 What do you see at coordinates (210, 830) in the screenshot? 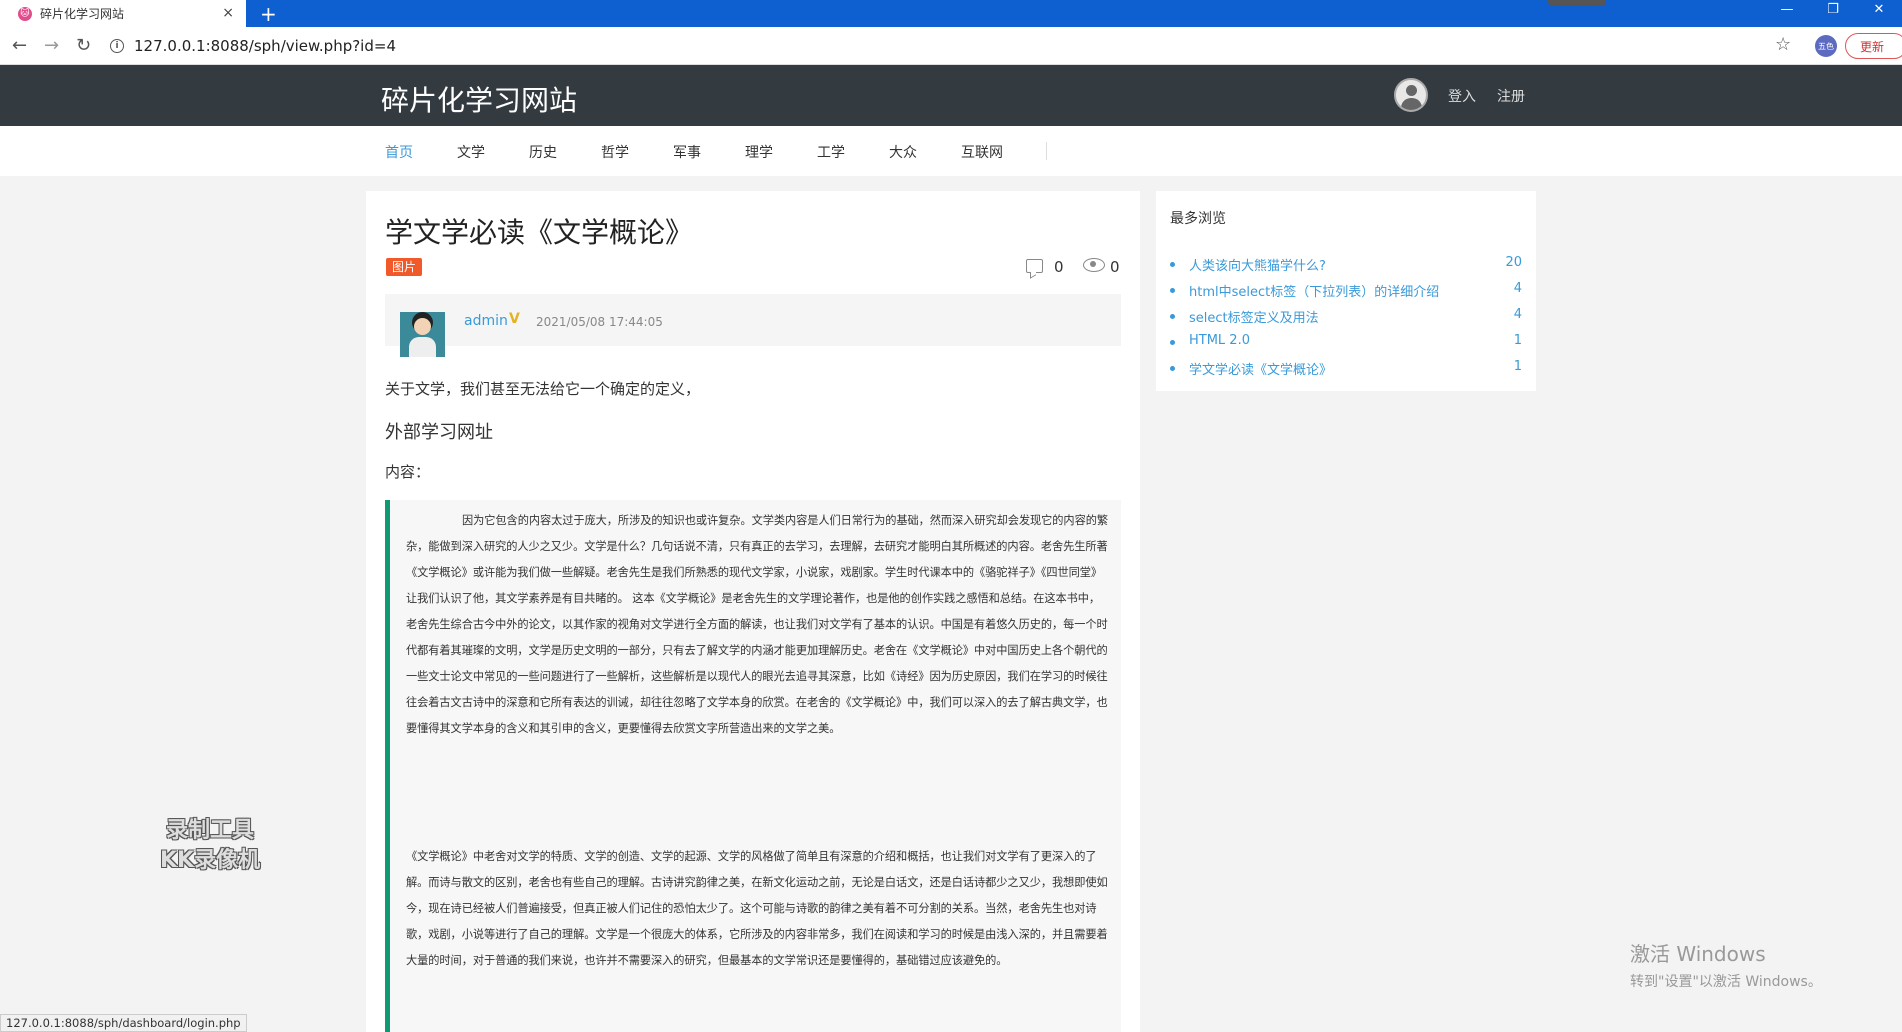
I see `watermark-line-1: 录制工具` at bounding box center [210, 830].